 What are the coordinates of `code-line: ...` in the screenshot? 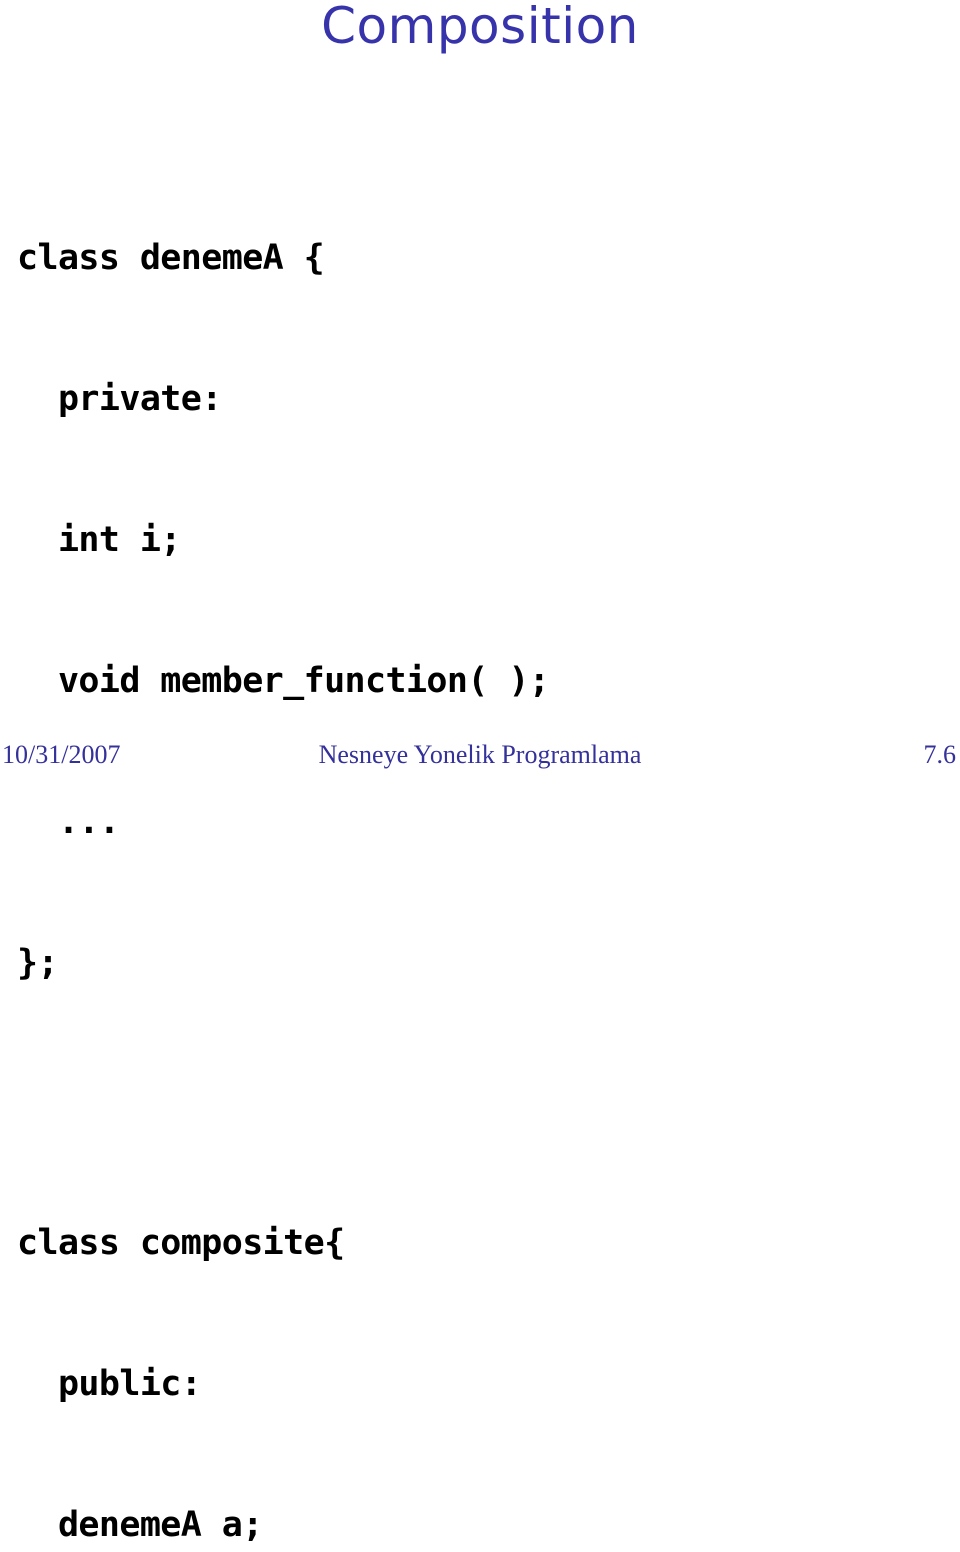 It's located at (68, 822).